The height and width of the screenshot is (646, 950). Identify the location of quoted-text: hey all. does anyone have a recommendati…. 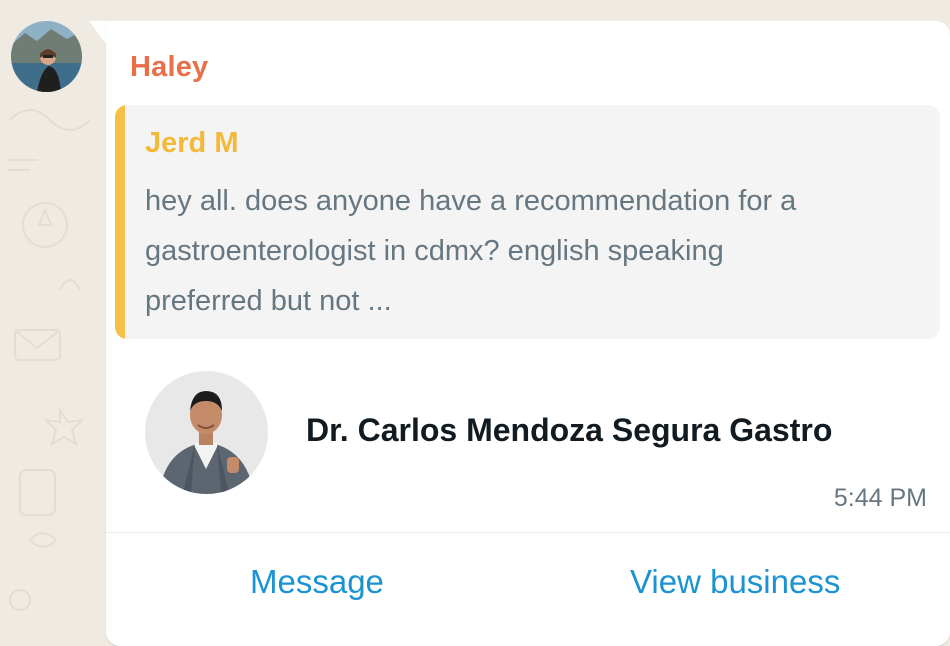
(471, 251).